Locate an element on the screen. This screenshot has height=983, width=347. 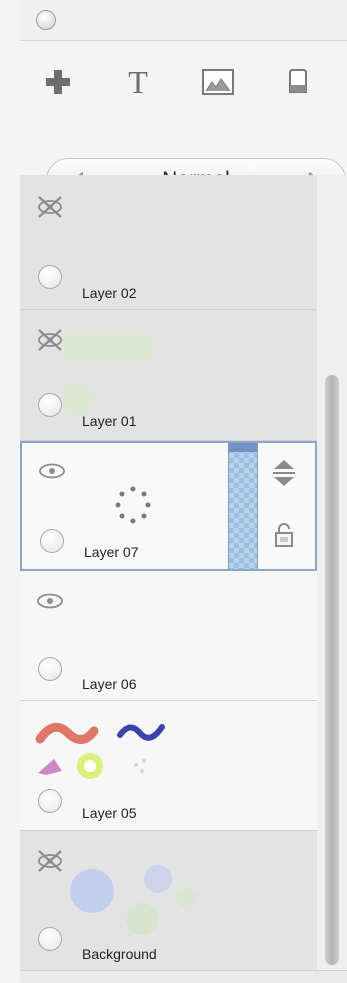
layer-name: Layer 06 is located at coordinates (109, 684).